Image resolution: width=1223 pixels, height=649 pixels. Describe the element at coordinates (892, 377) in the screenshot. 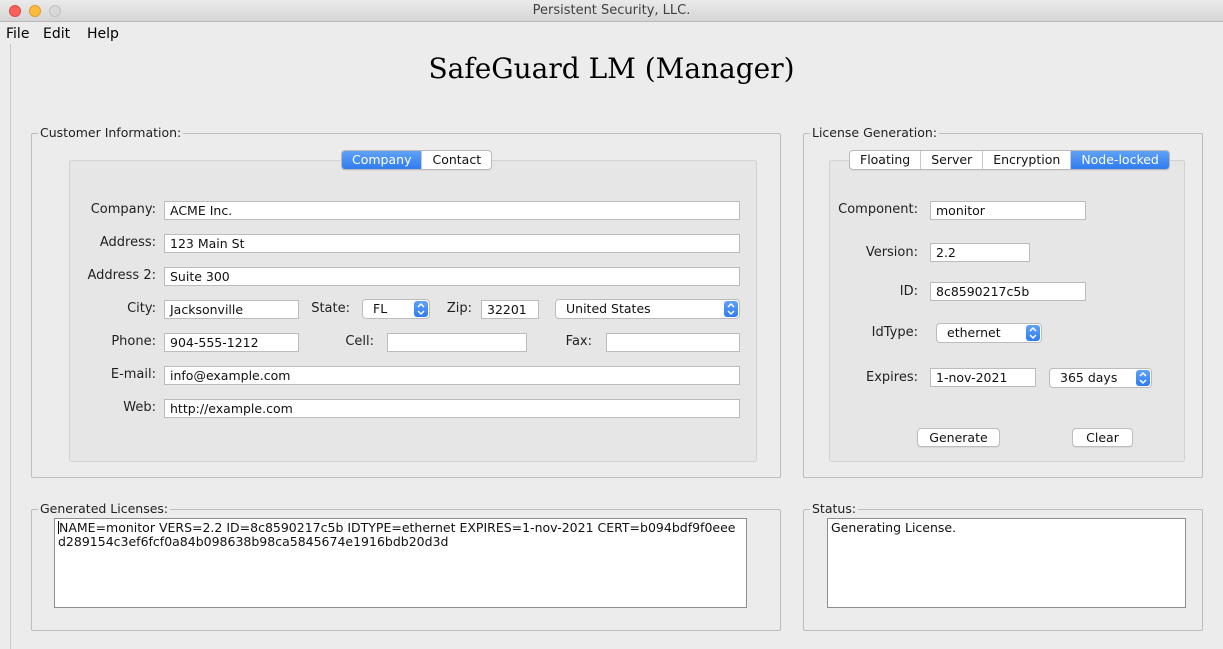

I see `expires-label: Expires:` at that location.